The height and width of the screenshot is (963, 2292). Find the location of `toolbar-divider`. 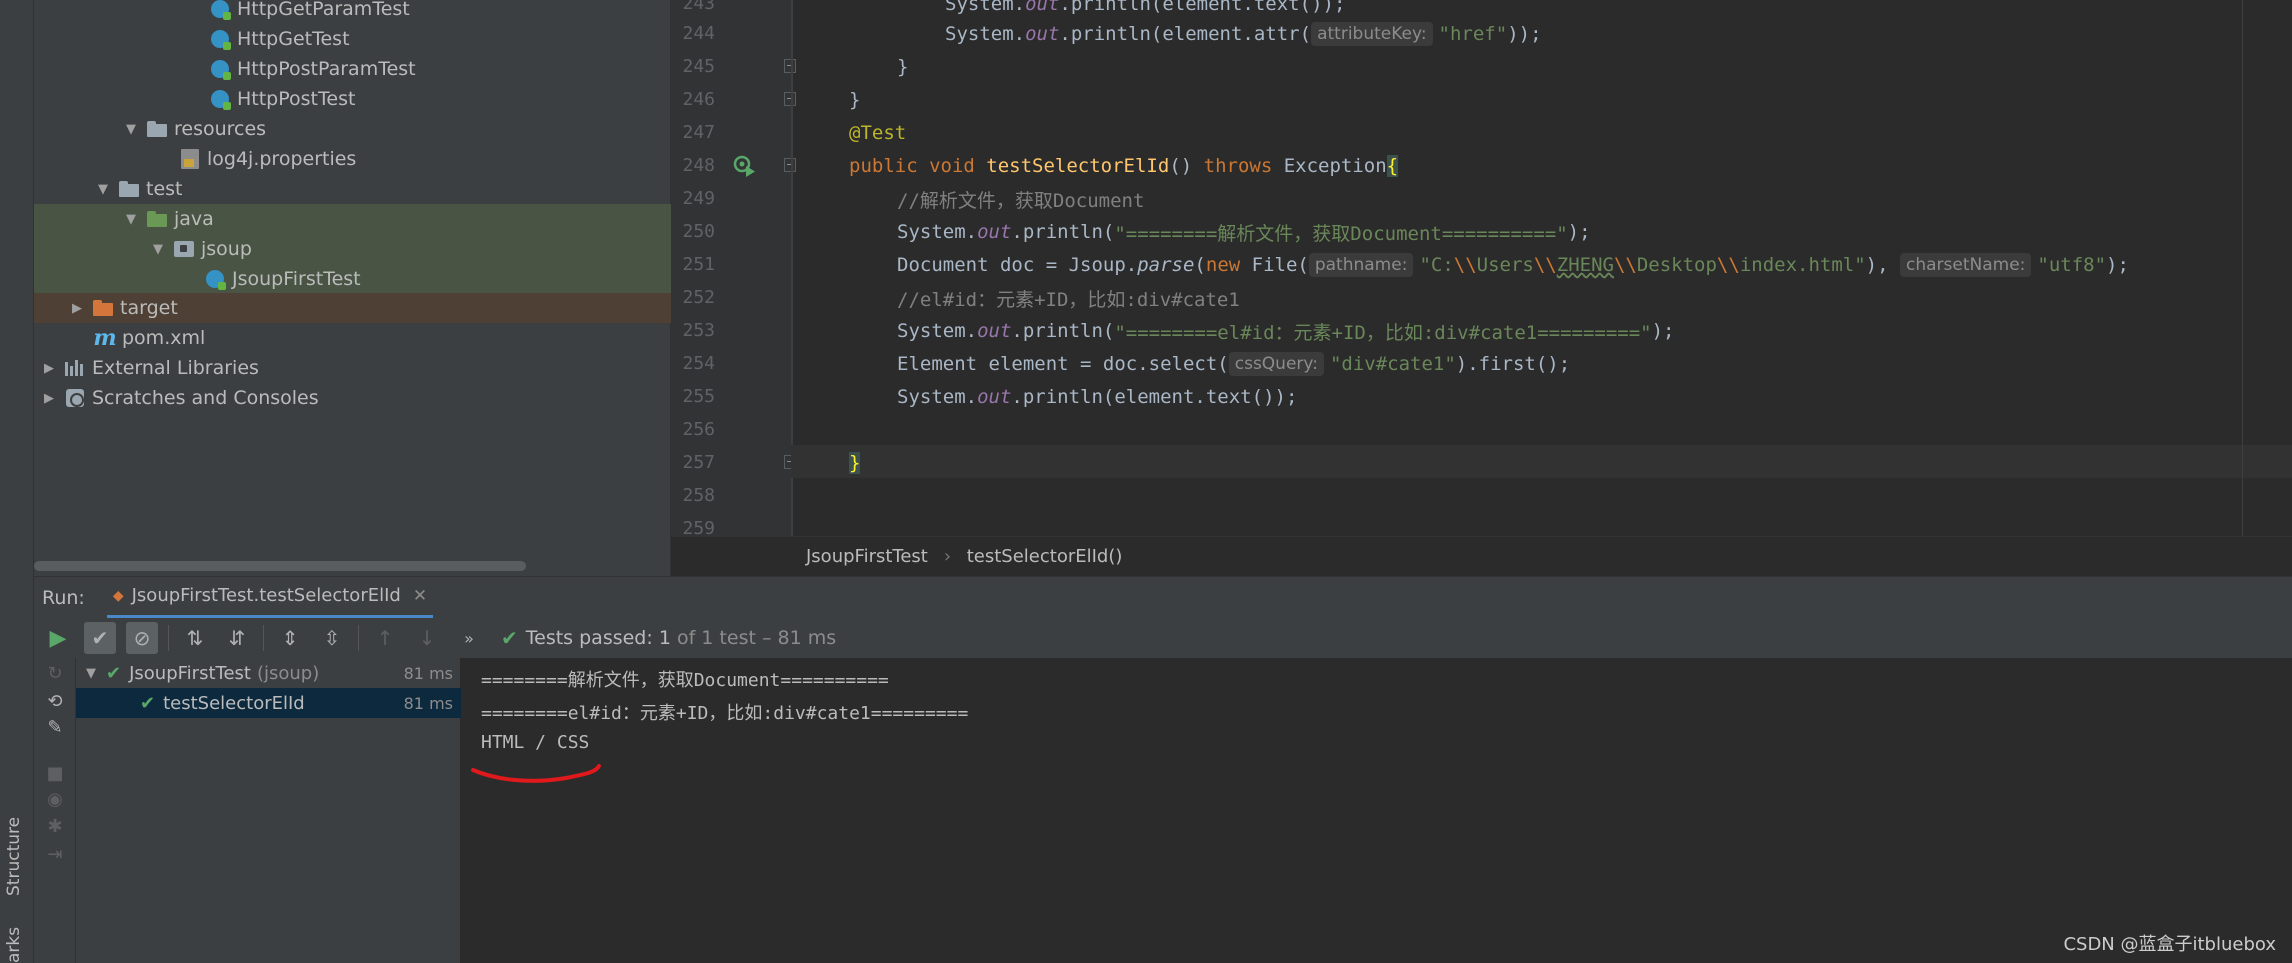

toolbar-divider is located at coordinates (168, 638).